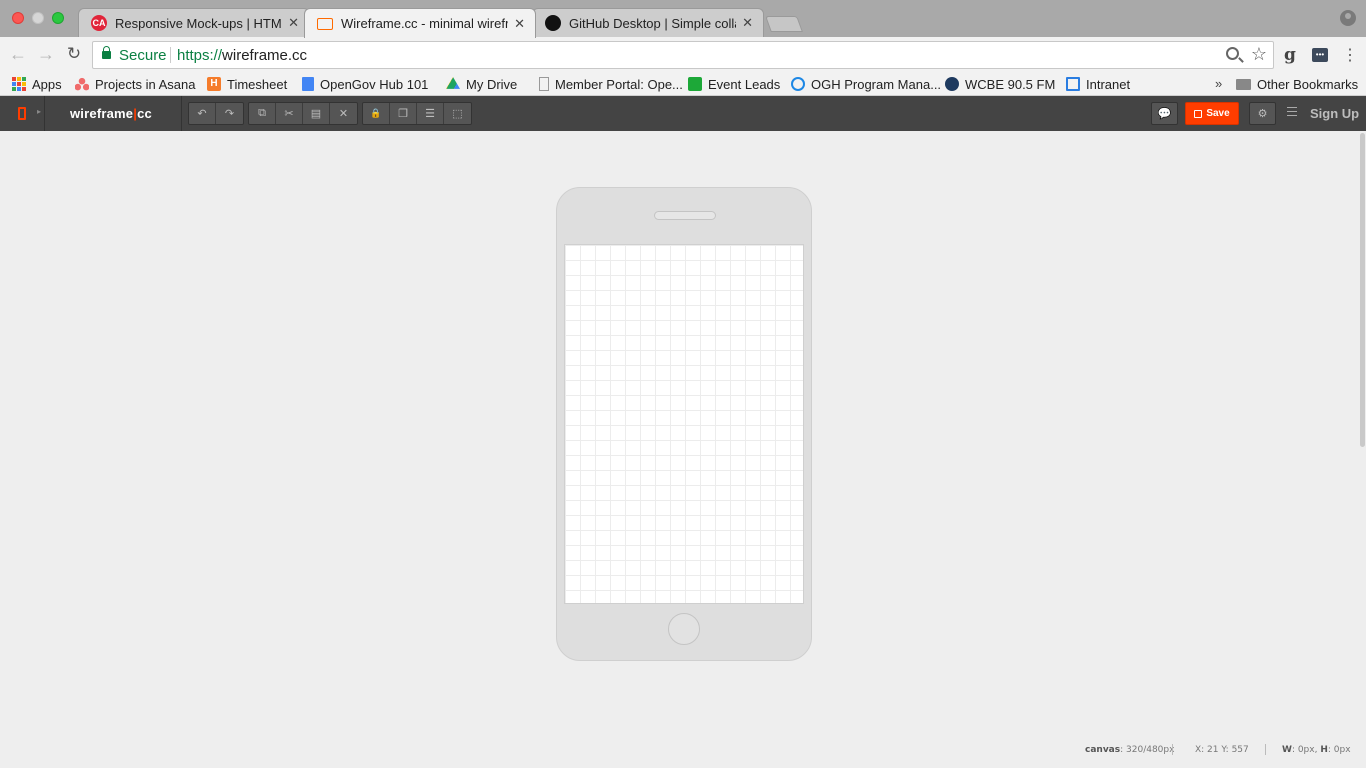 The height and width of the screenshot is (768, 1366). I want to click on browser-menu-icon: ⋮, so click(1350, 55).